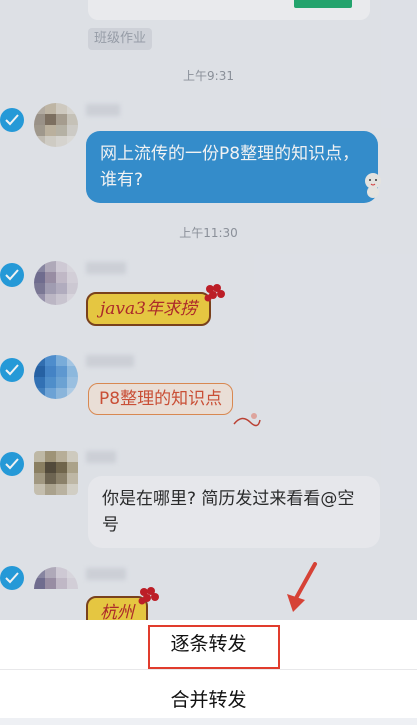 Image resolution: width=417 pixels, height=725 pixels. What do you see at coordinates (234, 512) in the screenshot?
I see `message-bubble: 你是在哪里? 简历发过来看看@空号` at bounding box center [234, 512].